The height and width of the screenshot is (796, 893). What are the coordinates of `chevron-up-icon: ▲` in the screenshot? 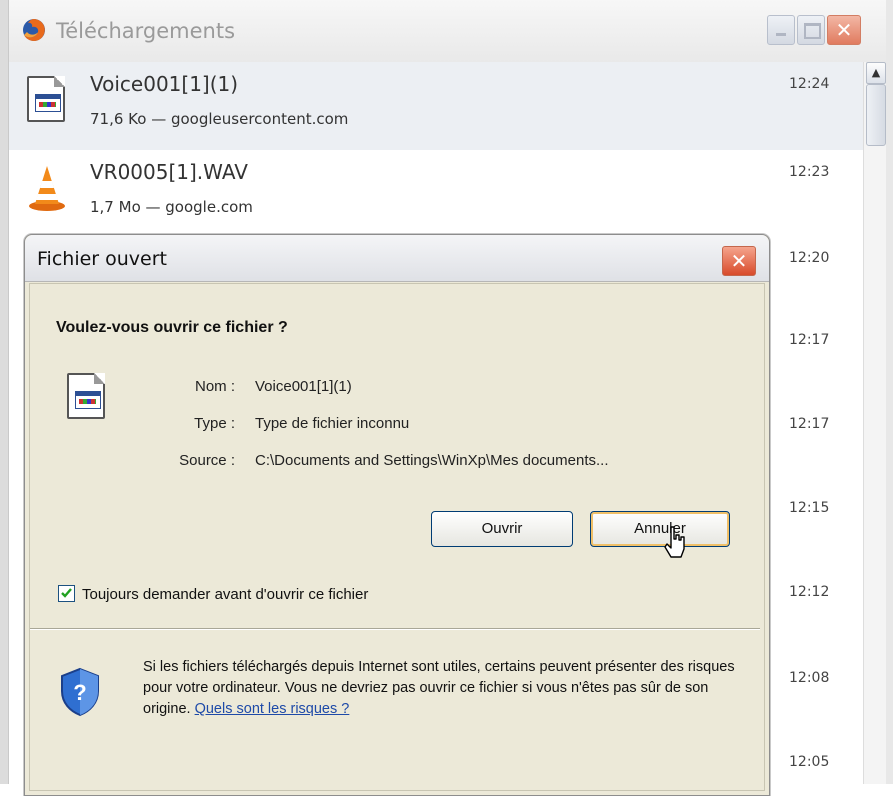 It's located at (876, 72).